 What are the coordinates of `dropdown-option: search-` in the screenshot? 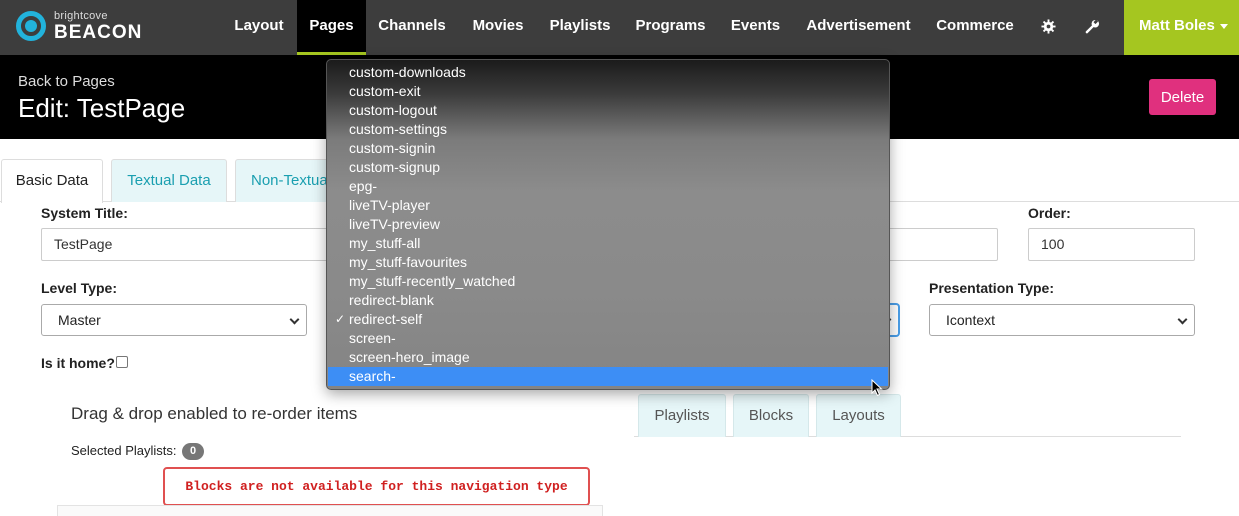 It's located at (608, 376).